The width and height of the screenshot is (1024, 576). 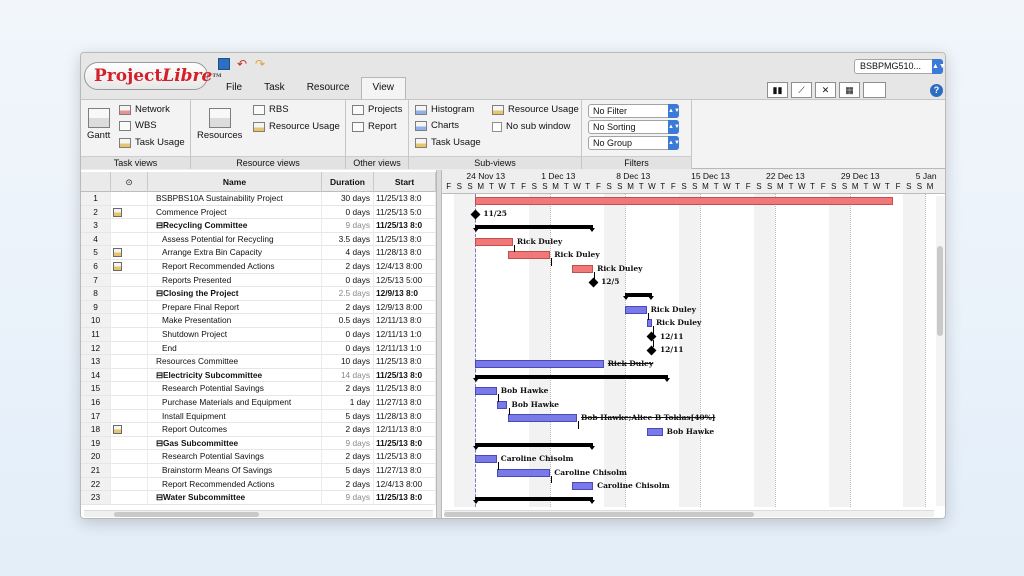 What do you see at coordinates (144, 110) in the screenshot?
I see `network-button: Network` at bounding box center [144, 110].